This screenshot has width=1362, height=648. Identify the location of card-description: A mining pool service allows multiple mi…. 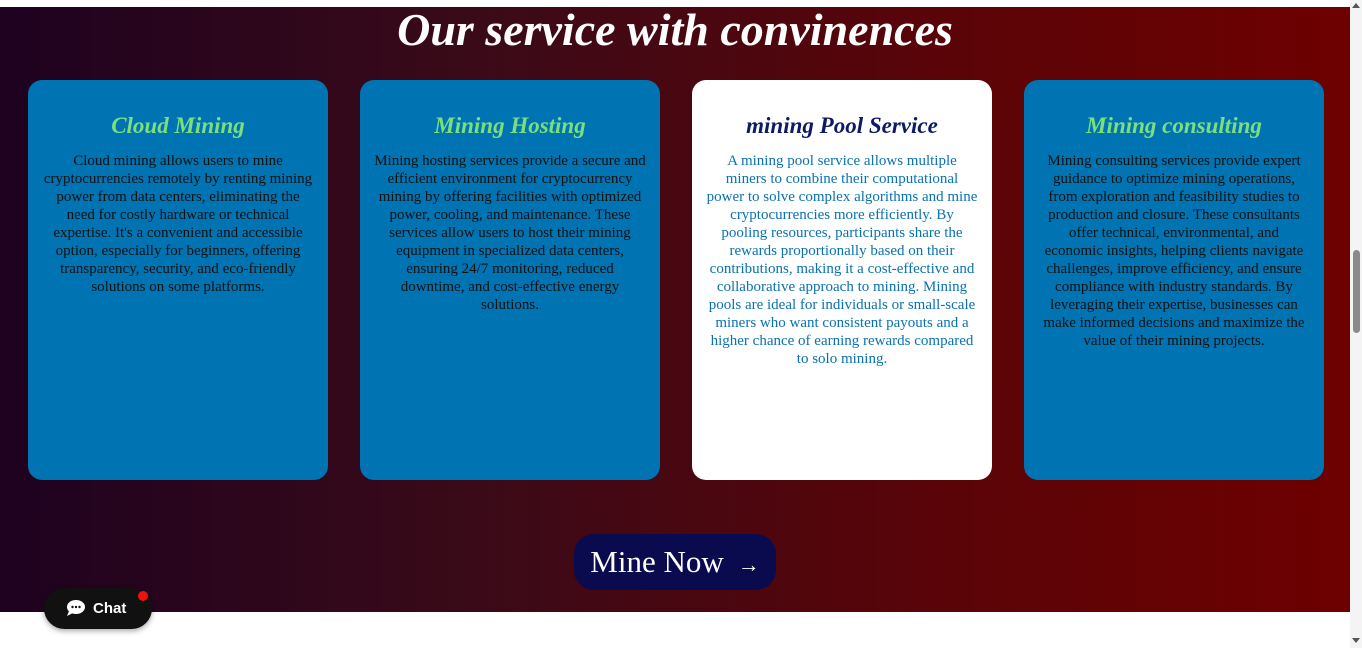
(842, 260).